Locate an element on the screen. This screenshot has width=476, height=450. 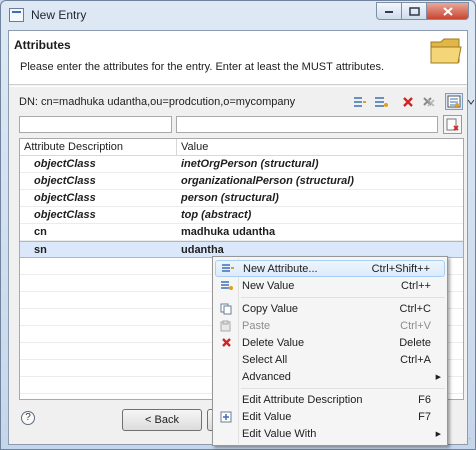
column-header-value: Value is located at coordinates (192, 147).